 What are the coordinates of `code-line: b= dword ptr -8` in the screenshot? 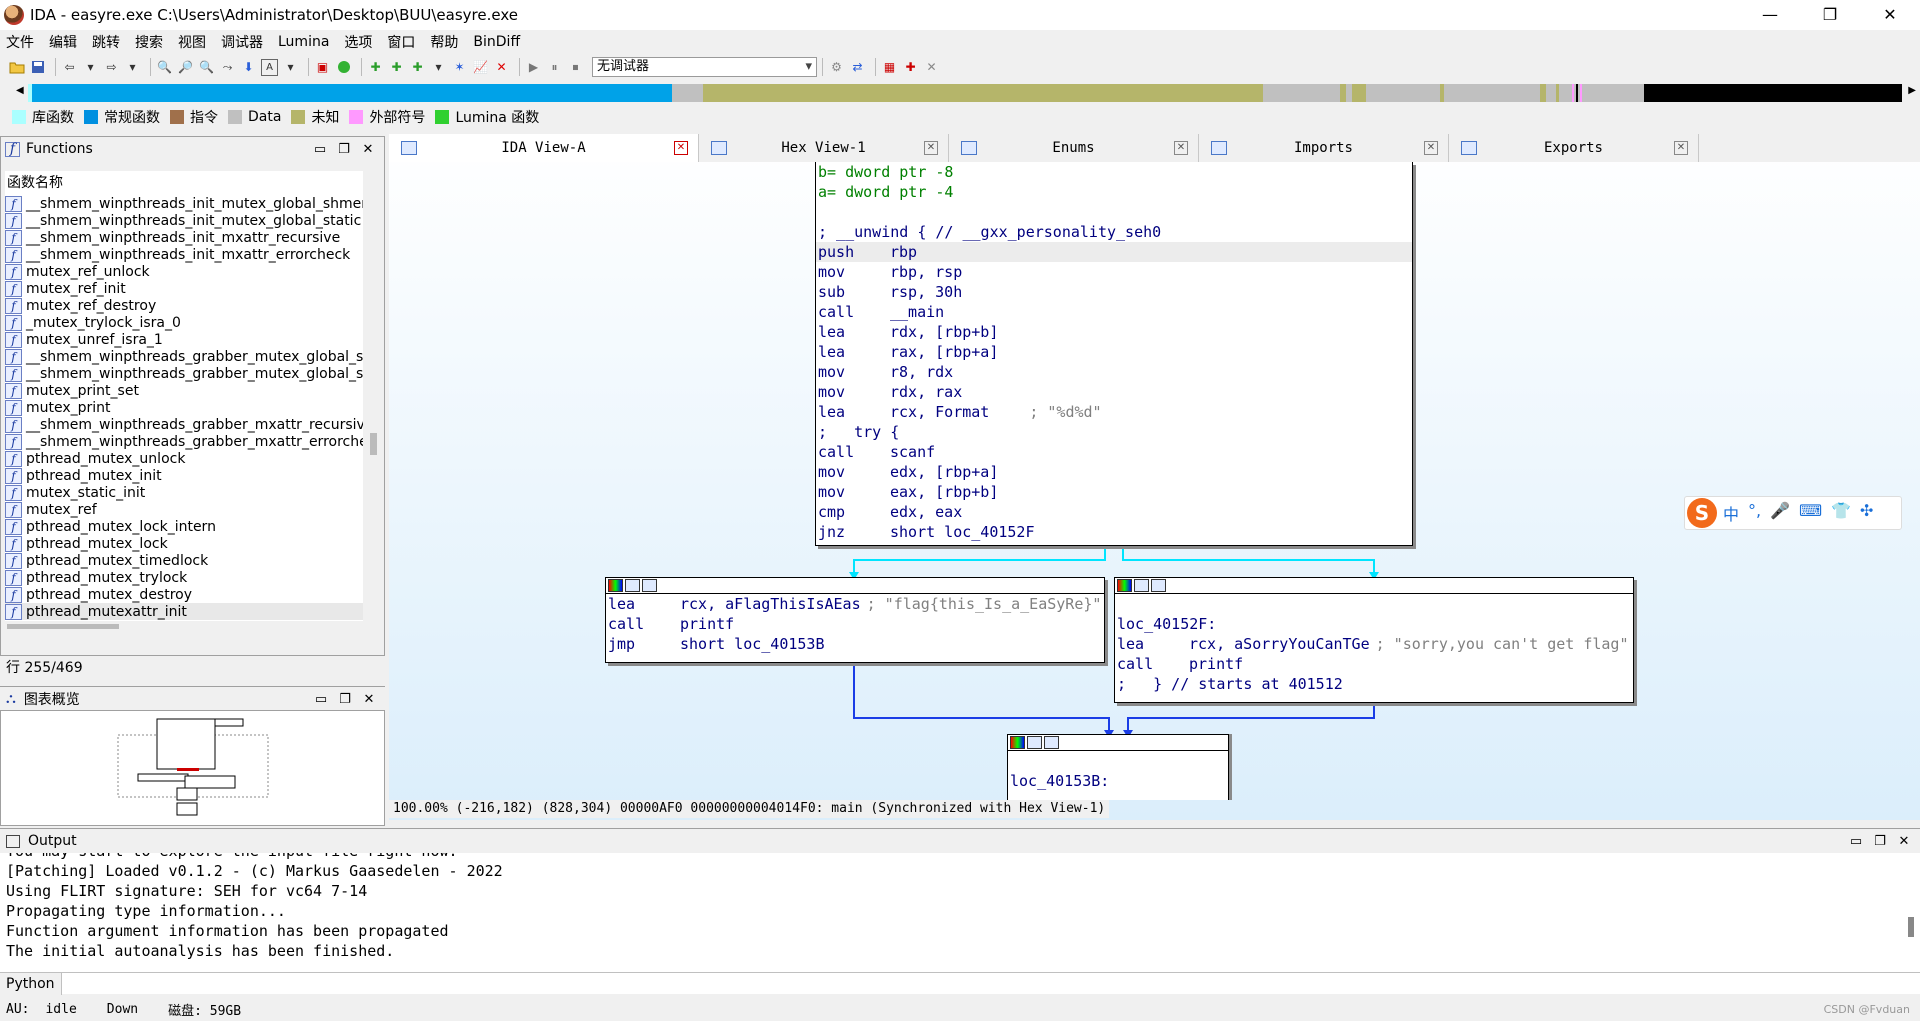 It's located at (1114, 172).